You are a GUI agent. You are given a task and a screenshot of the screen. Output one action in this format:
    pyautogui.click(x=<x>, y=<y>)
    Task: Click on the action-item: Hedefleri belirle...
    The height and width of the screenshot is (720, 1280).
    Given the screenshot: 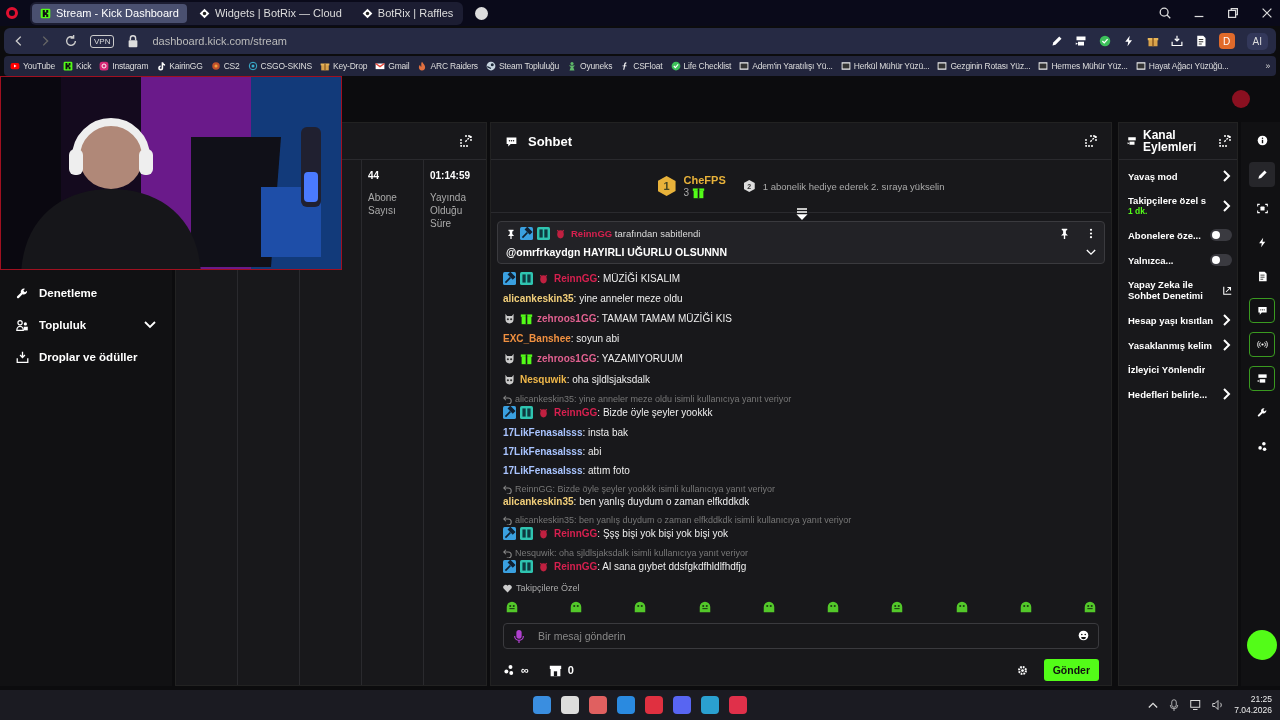 What is the action you would take?
    pyautogui.click(x=1180, y=394)
    